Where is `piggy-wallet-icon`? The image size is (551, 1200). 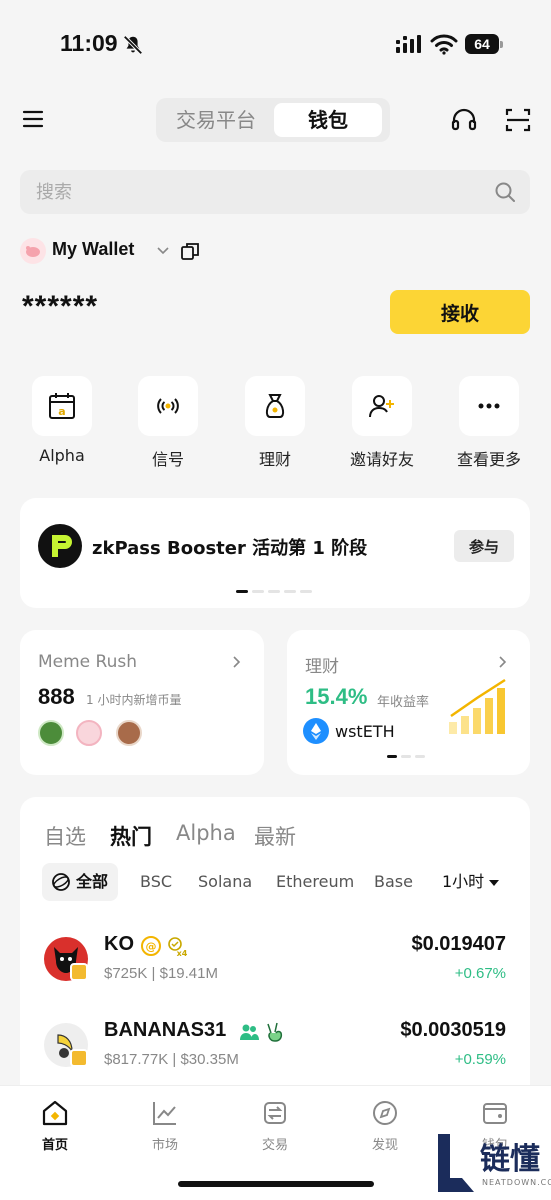
piggy-wallet-icon is located at coordinates (33, 251).